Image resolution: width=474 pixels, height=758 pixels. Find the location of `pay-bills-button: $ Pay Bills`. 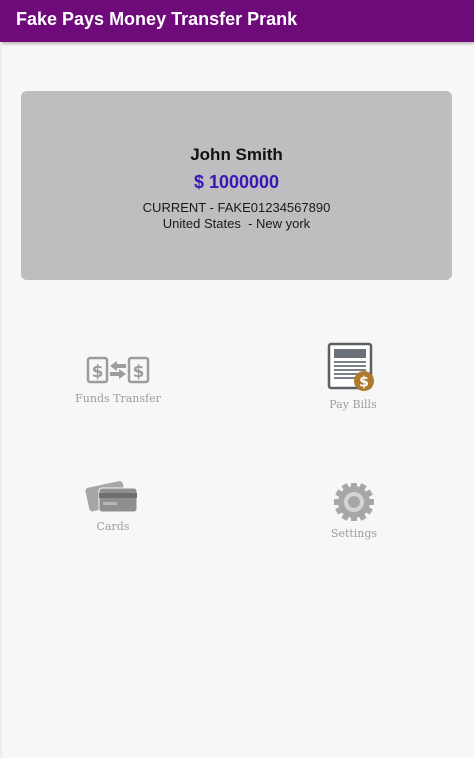

pay-bills-button: $ Pay Bills is located at coordinates (353, 376).